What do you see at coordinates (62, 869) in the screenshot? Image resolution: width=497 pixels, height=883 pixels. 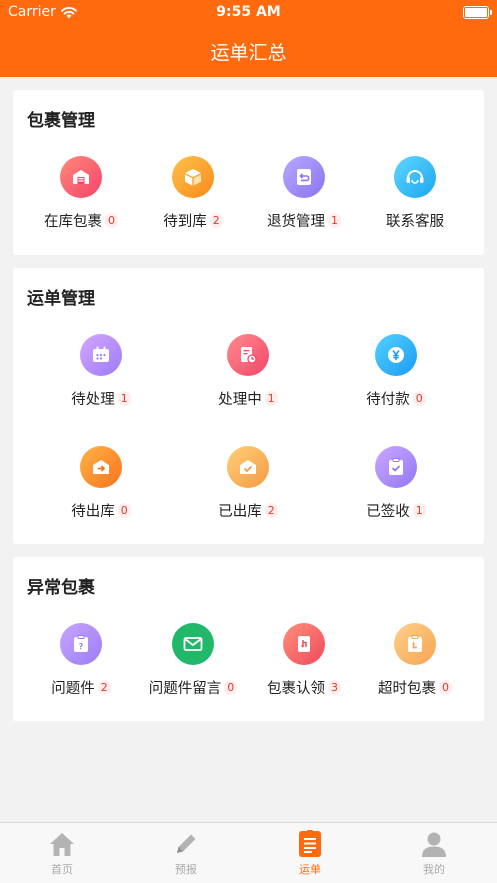 I see `tab-label: 首页` at bounding box center [62, 869].